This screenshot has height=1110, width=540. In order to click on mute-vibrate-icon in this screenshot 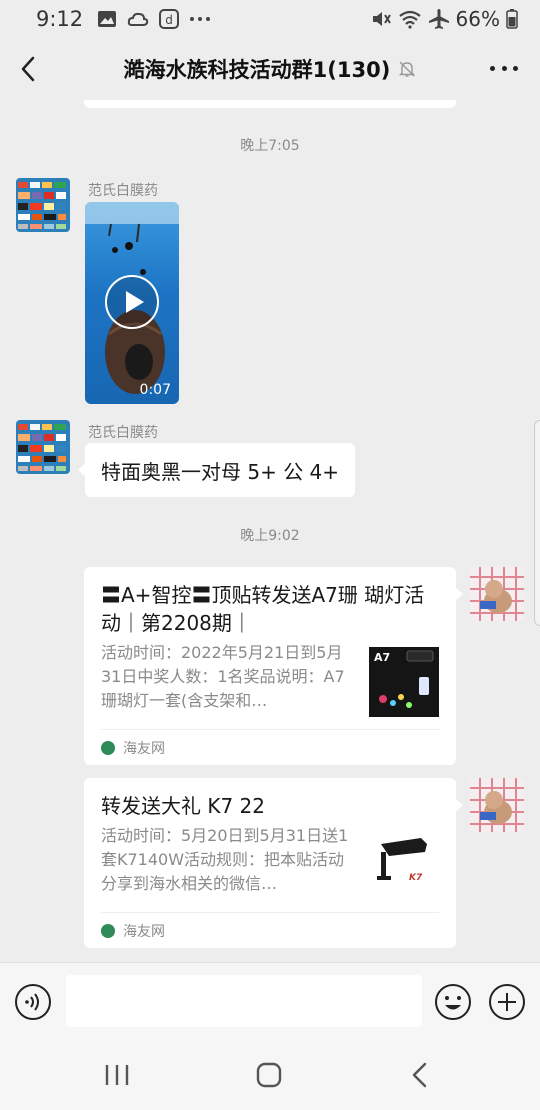, I will do `click(381, 19)`.